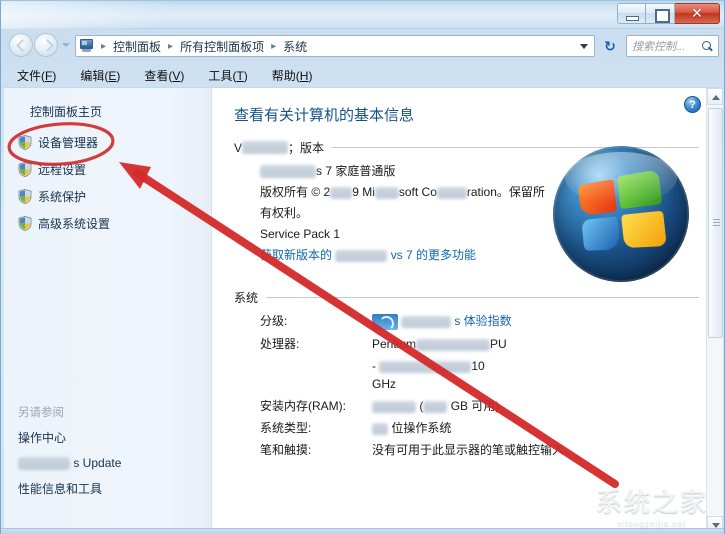 This screenshot has width=725, height=534. Describe the element at coordinates (107, 111) in the screenshot. I see `sidebar-item-control-panel-home: 控制面板主页` at that location.